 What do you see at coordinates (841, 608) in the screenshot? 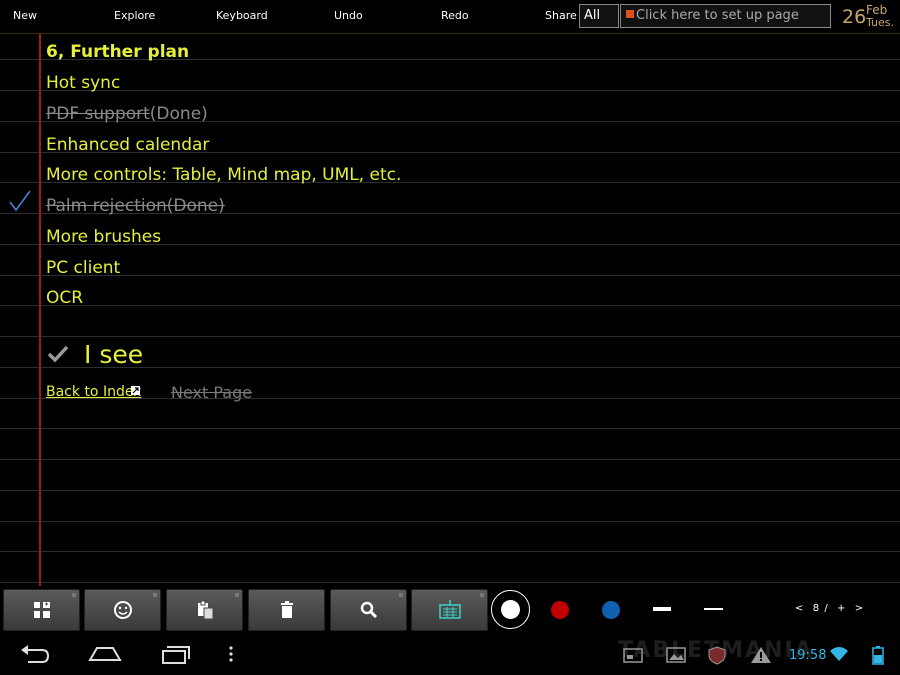
I see `add-page-button: +` at bounding box center [841, 608].